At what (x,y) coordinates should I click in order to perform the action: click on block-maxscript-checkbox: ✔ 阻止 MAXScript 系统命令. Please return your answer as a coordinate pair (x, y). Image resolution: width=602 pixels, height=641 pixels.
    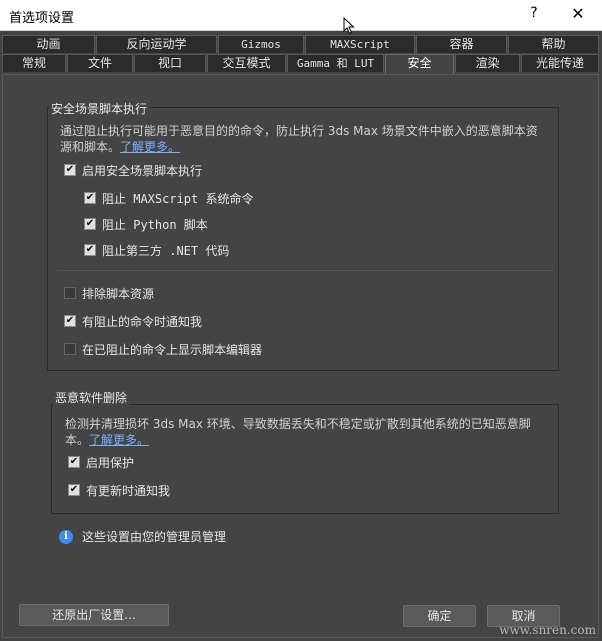
    Looking at the image, I should click on (168, 198).